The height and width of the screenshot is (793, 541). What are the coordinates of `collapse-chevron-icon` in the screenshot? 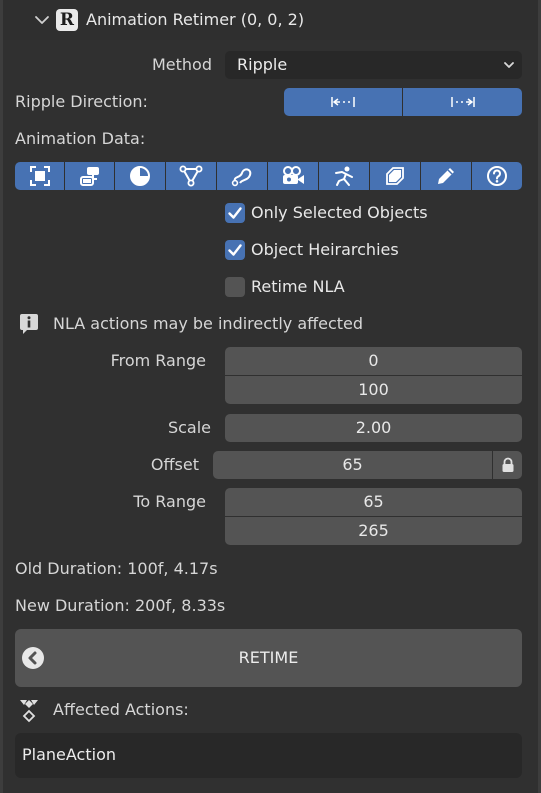 It's located at (42, 20).